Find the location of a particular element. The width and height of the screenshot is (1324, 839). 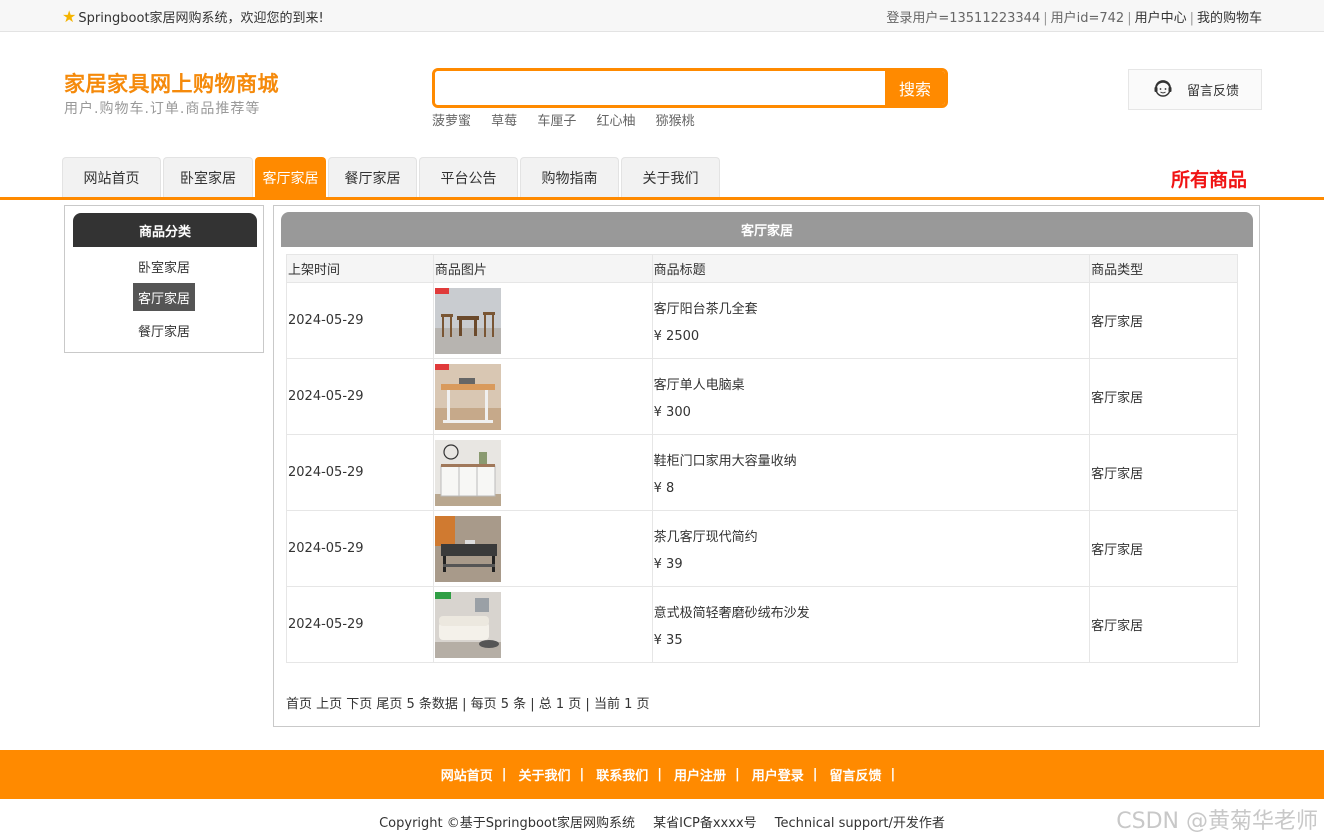

hot-word-link: 草莓 is located at coordinates (504, 121).